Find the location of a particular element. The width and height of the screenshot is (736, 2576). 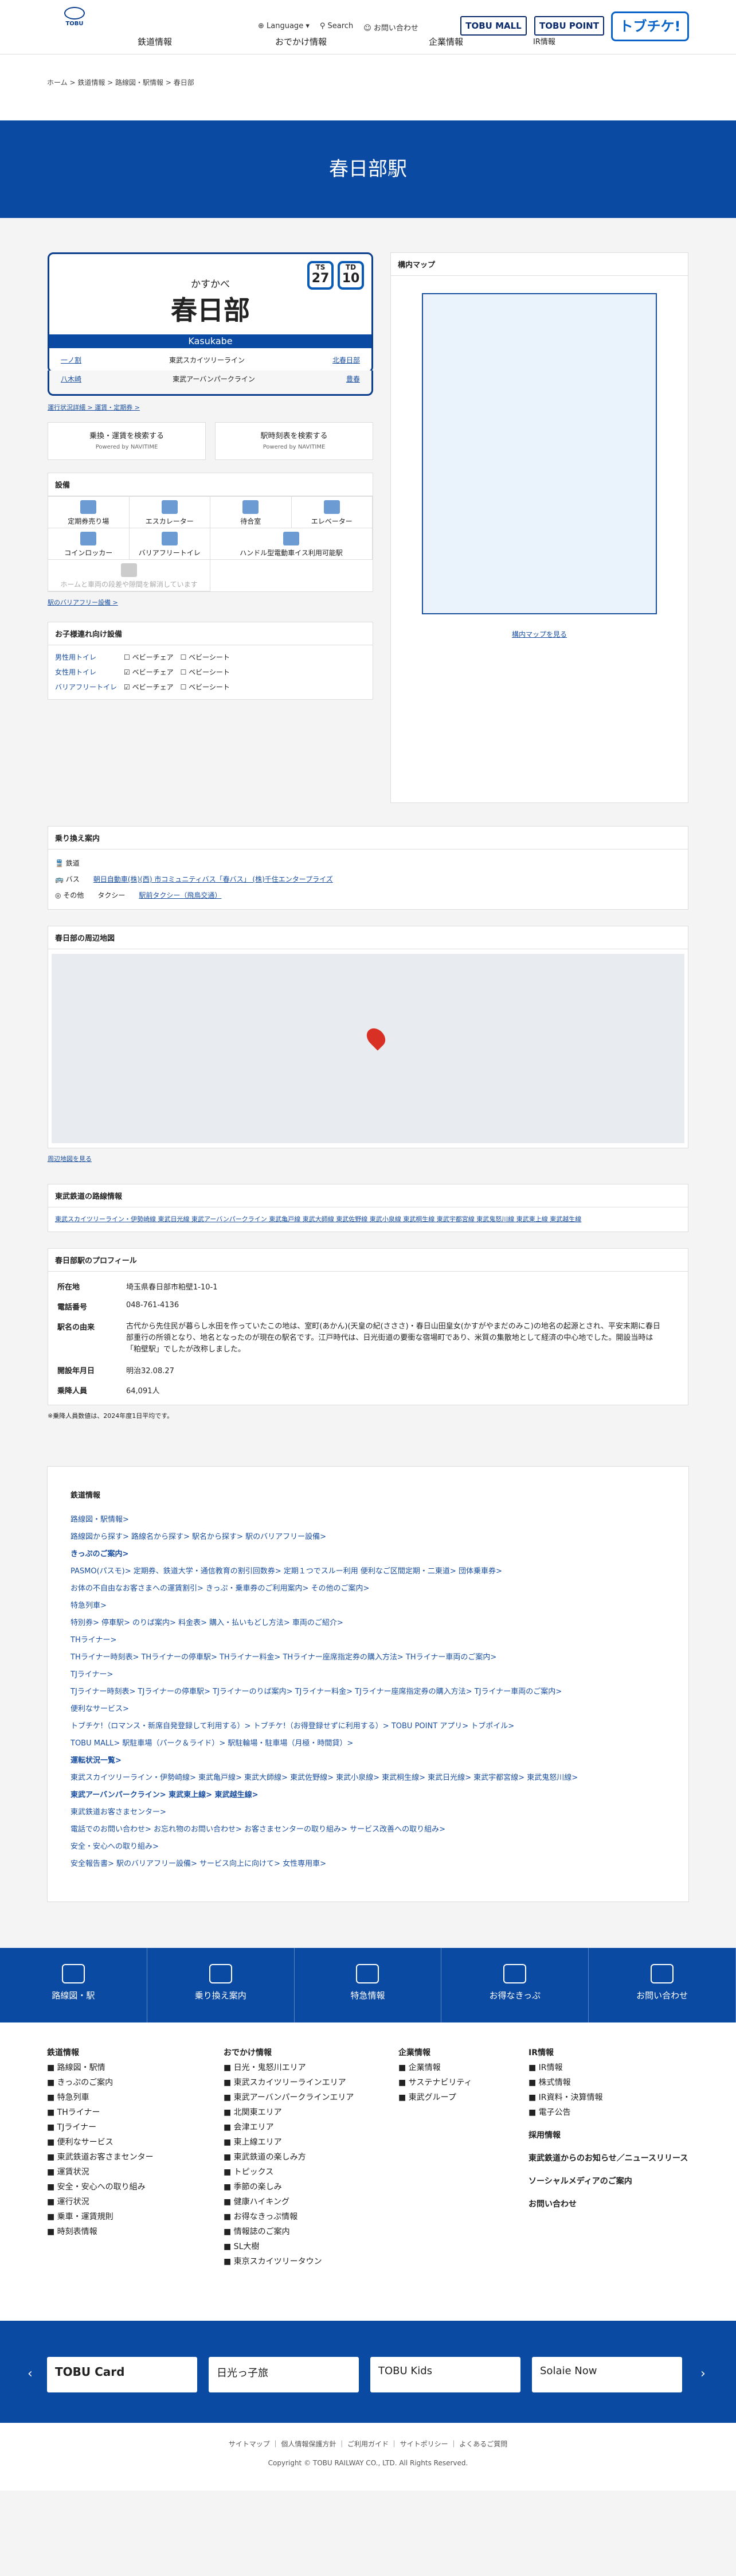

station-map-image is located at coordinates (539, 453).